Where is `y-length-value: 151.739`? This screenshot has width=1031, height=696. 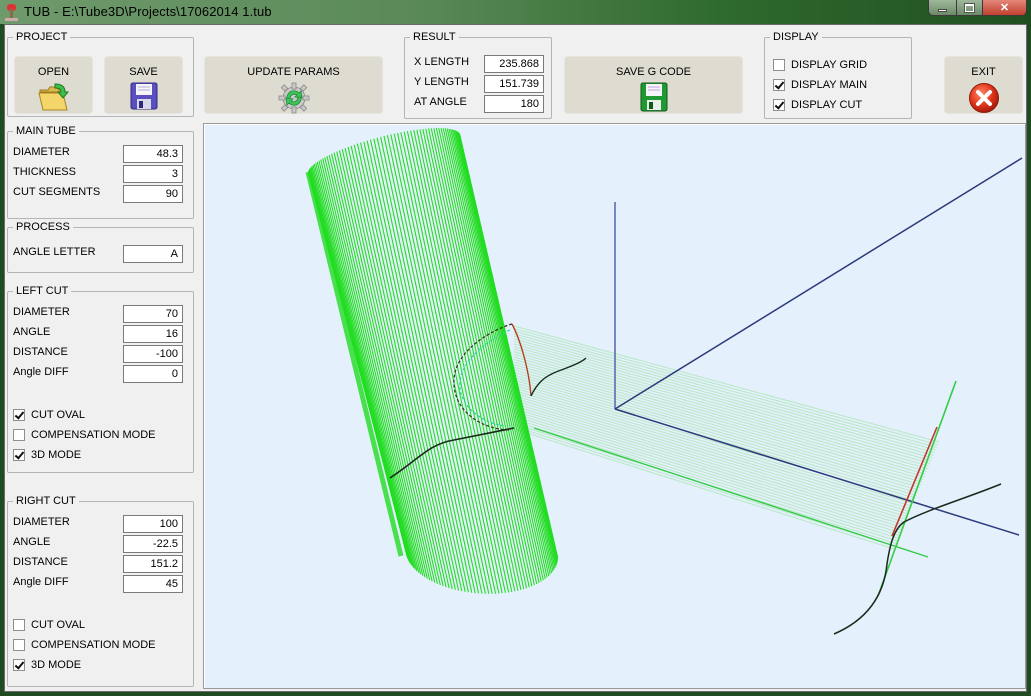 y-length-value: 151.739 is located at coordinates (514, 84).